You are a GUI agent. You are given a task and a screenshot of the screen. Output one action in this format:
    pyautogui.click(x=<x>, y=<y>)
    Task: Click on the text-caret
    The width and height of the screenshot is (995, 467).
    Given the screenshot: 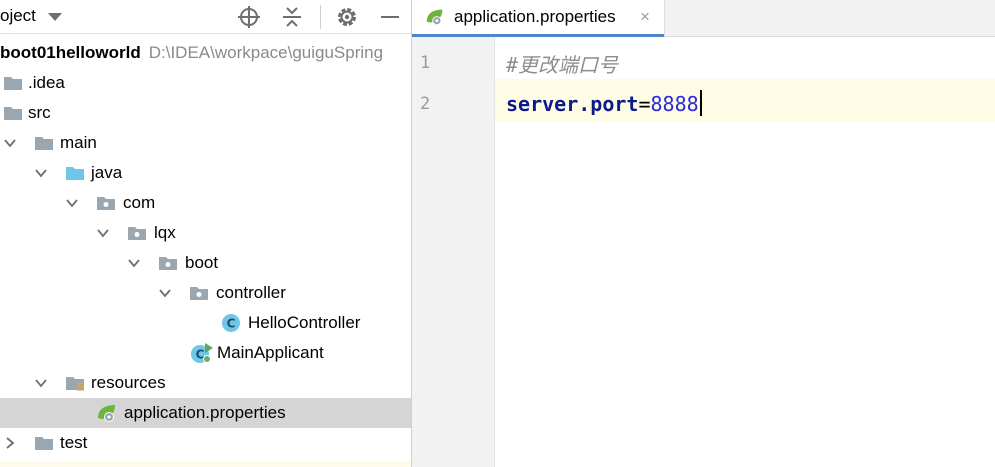 What is the action you would take?
    pyautogui.click(x=700, y=103)
    